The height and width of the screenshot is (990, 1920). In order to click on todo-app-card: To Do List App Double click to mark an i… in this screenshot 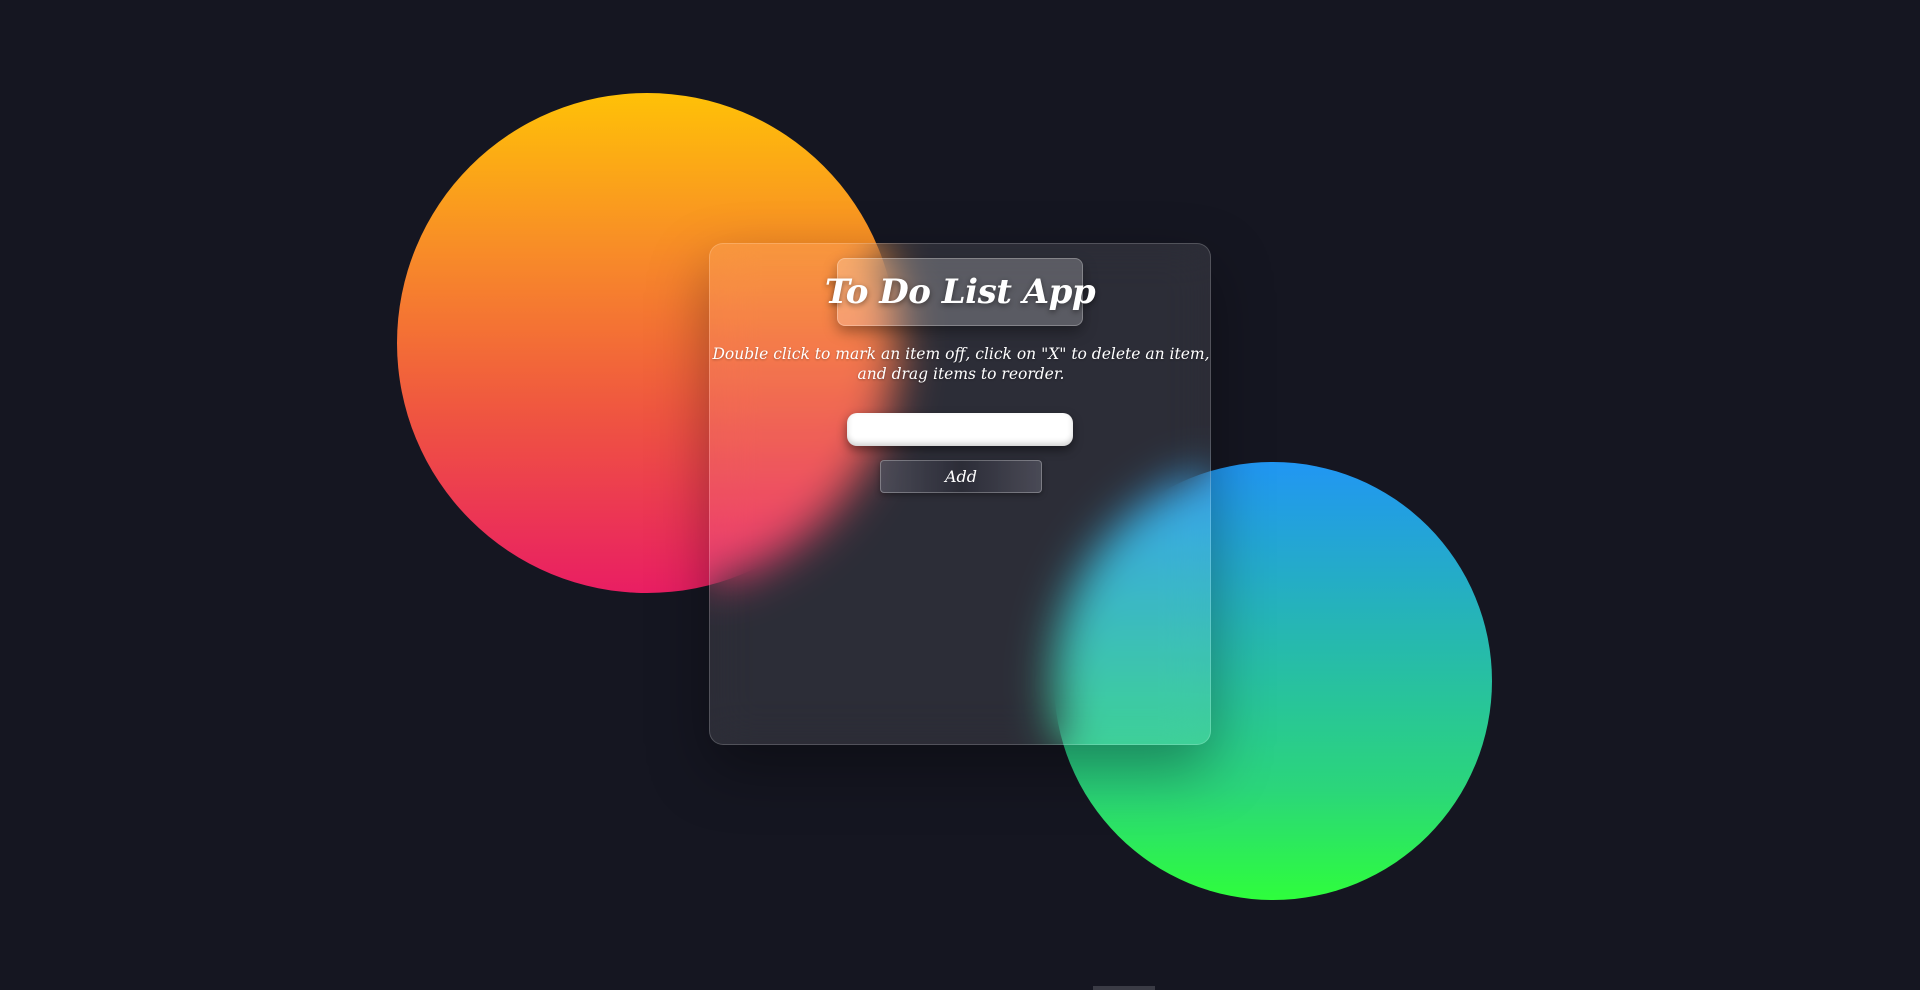, I will do `click(960, 494)`.